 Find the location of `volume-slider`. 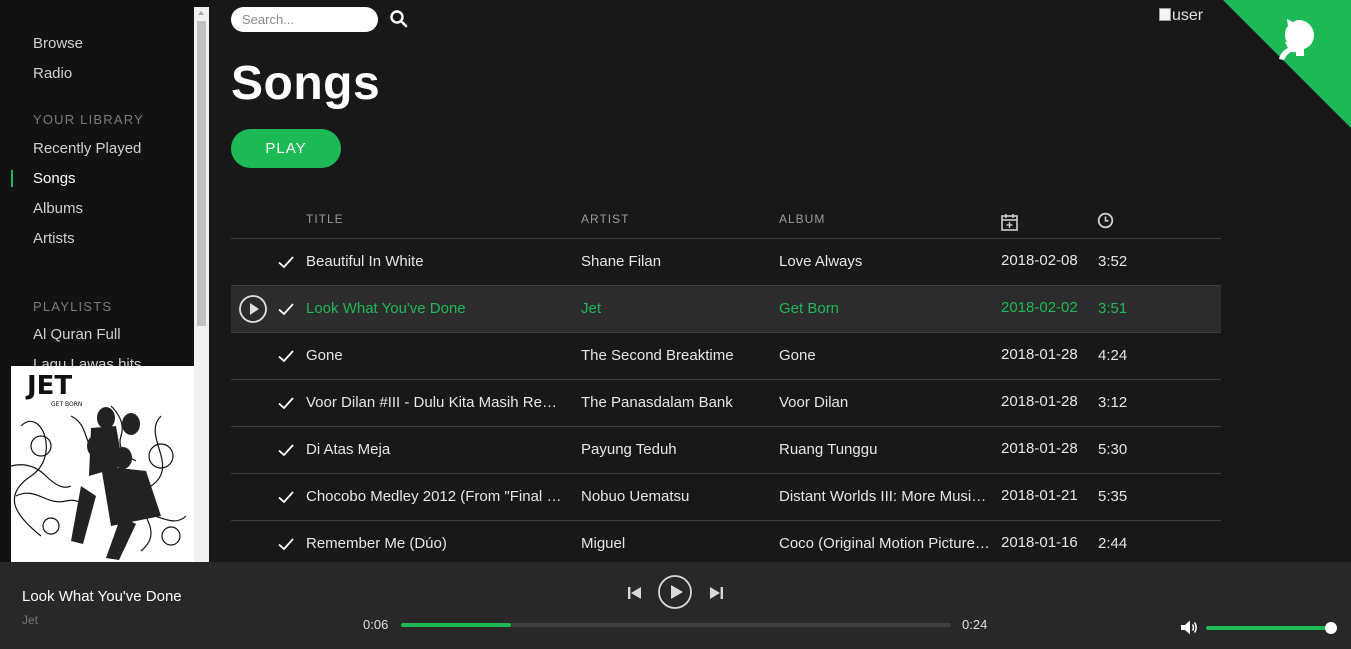

volume-slider is located at coordinates (1271, 628).